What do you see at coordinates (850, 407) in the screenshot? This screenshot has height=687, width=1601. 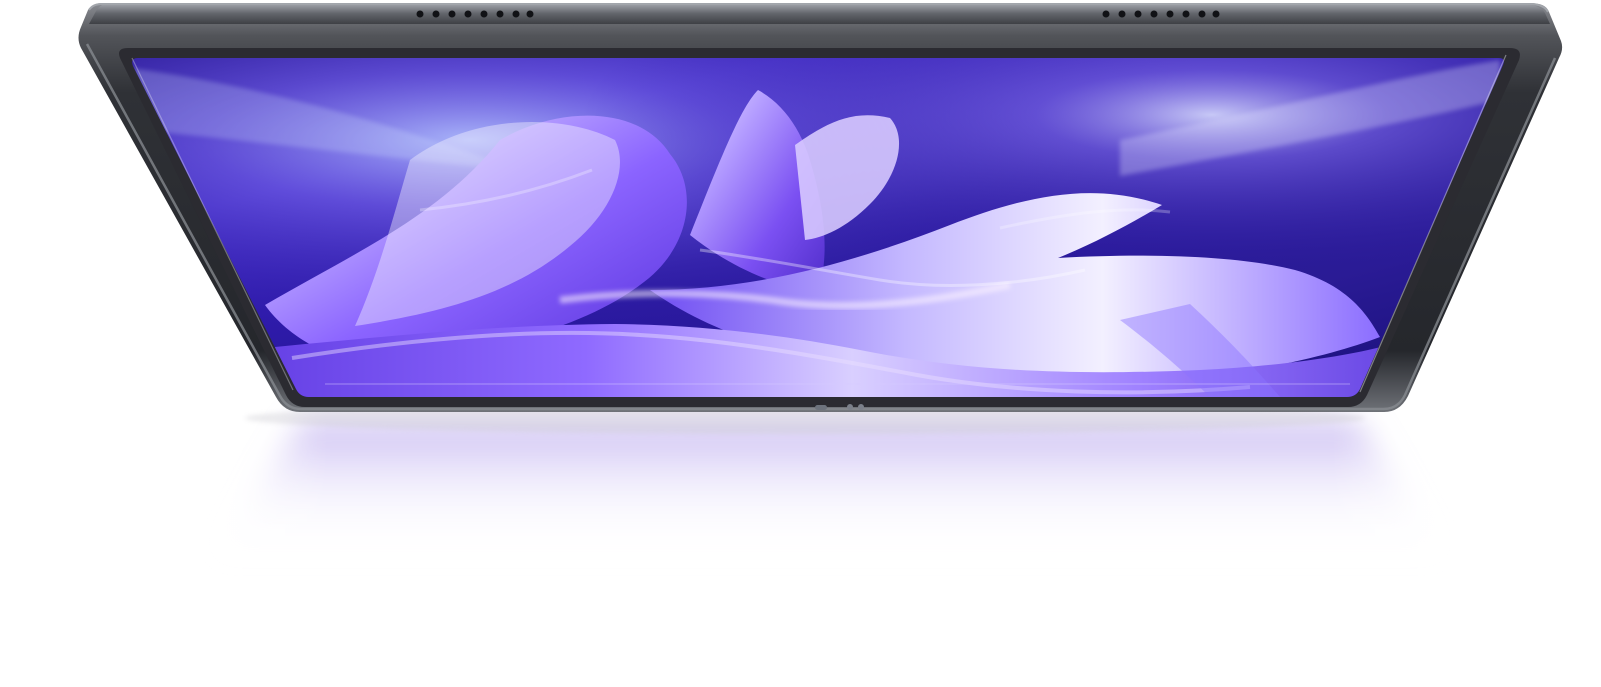 I see `front-camera-icon` at bounding box center [850, 407].